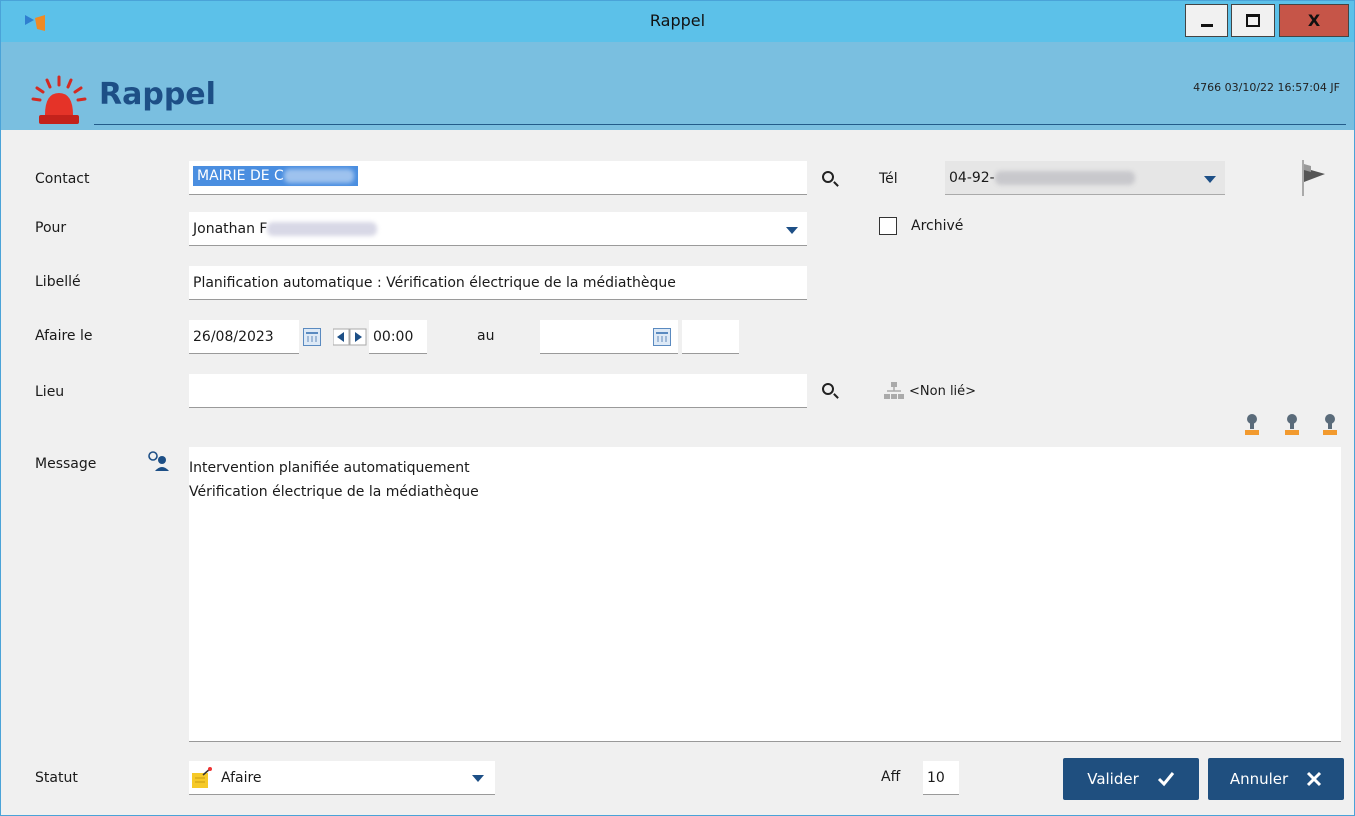  What do you see at coordinates (275, 176) in the screenshot?
I see `contact-value: MAIRIE DE C` at bounding box center [275, 176].